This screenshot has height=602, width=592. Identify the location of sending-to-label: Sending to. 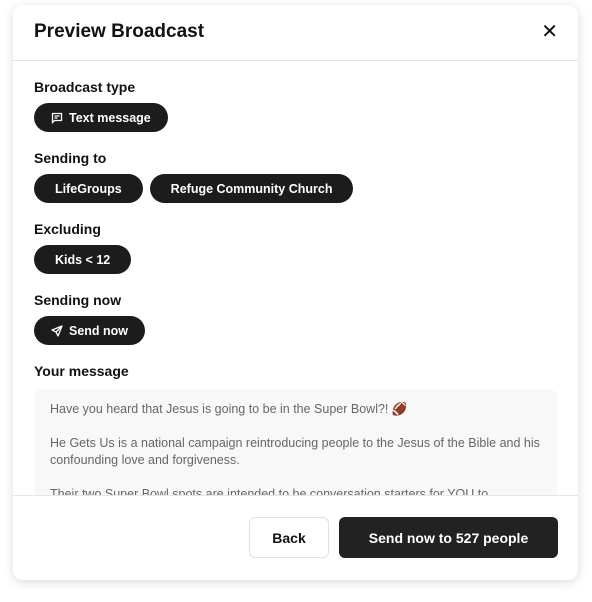
(70, 158).